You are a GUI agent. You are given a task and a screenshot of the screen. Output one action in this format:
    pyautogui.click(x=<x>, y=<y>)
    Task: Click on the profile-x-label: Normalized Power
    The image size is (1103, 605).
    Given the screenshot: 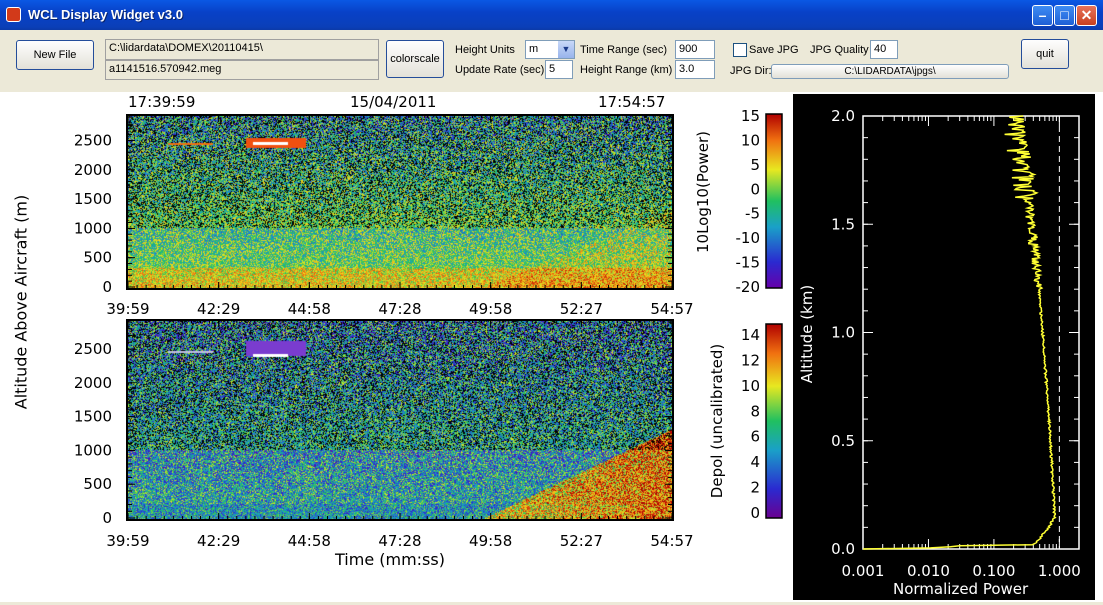 What is the action you would take?
    pyautogui.click(x=961, y=589)
    